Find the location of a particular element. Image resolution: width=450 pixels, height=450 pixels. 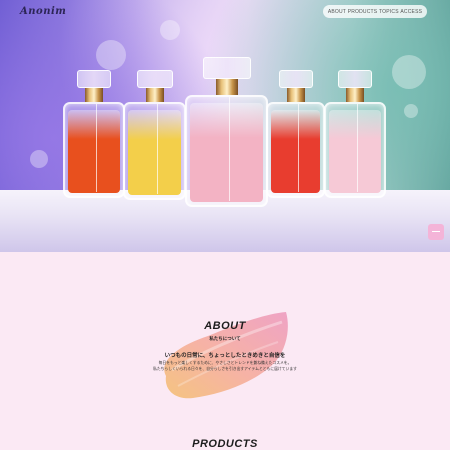

menu-button is located at coordinates (436, 232).